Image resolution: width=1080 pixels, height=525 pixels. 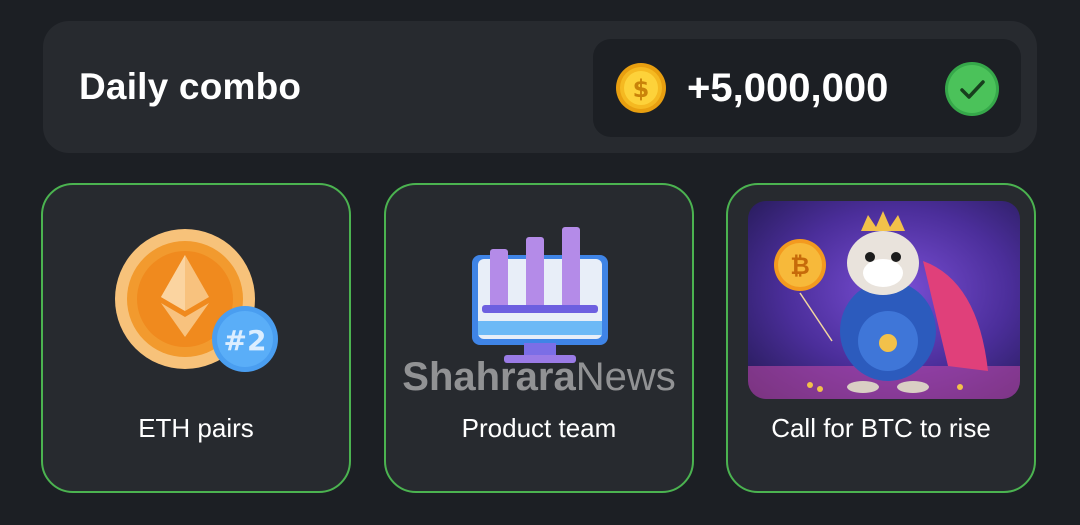 I want to click on watermark-logo: ShahraraNews, so click(x=538, y=377).